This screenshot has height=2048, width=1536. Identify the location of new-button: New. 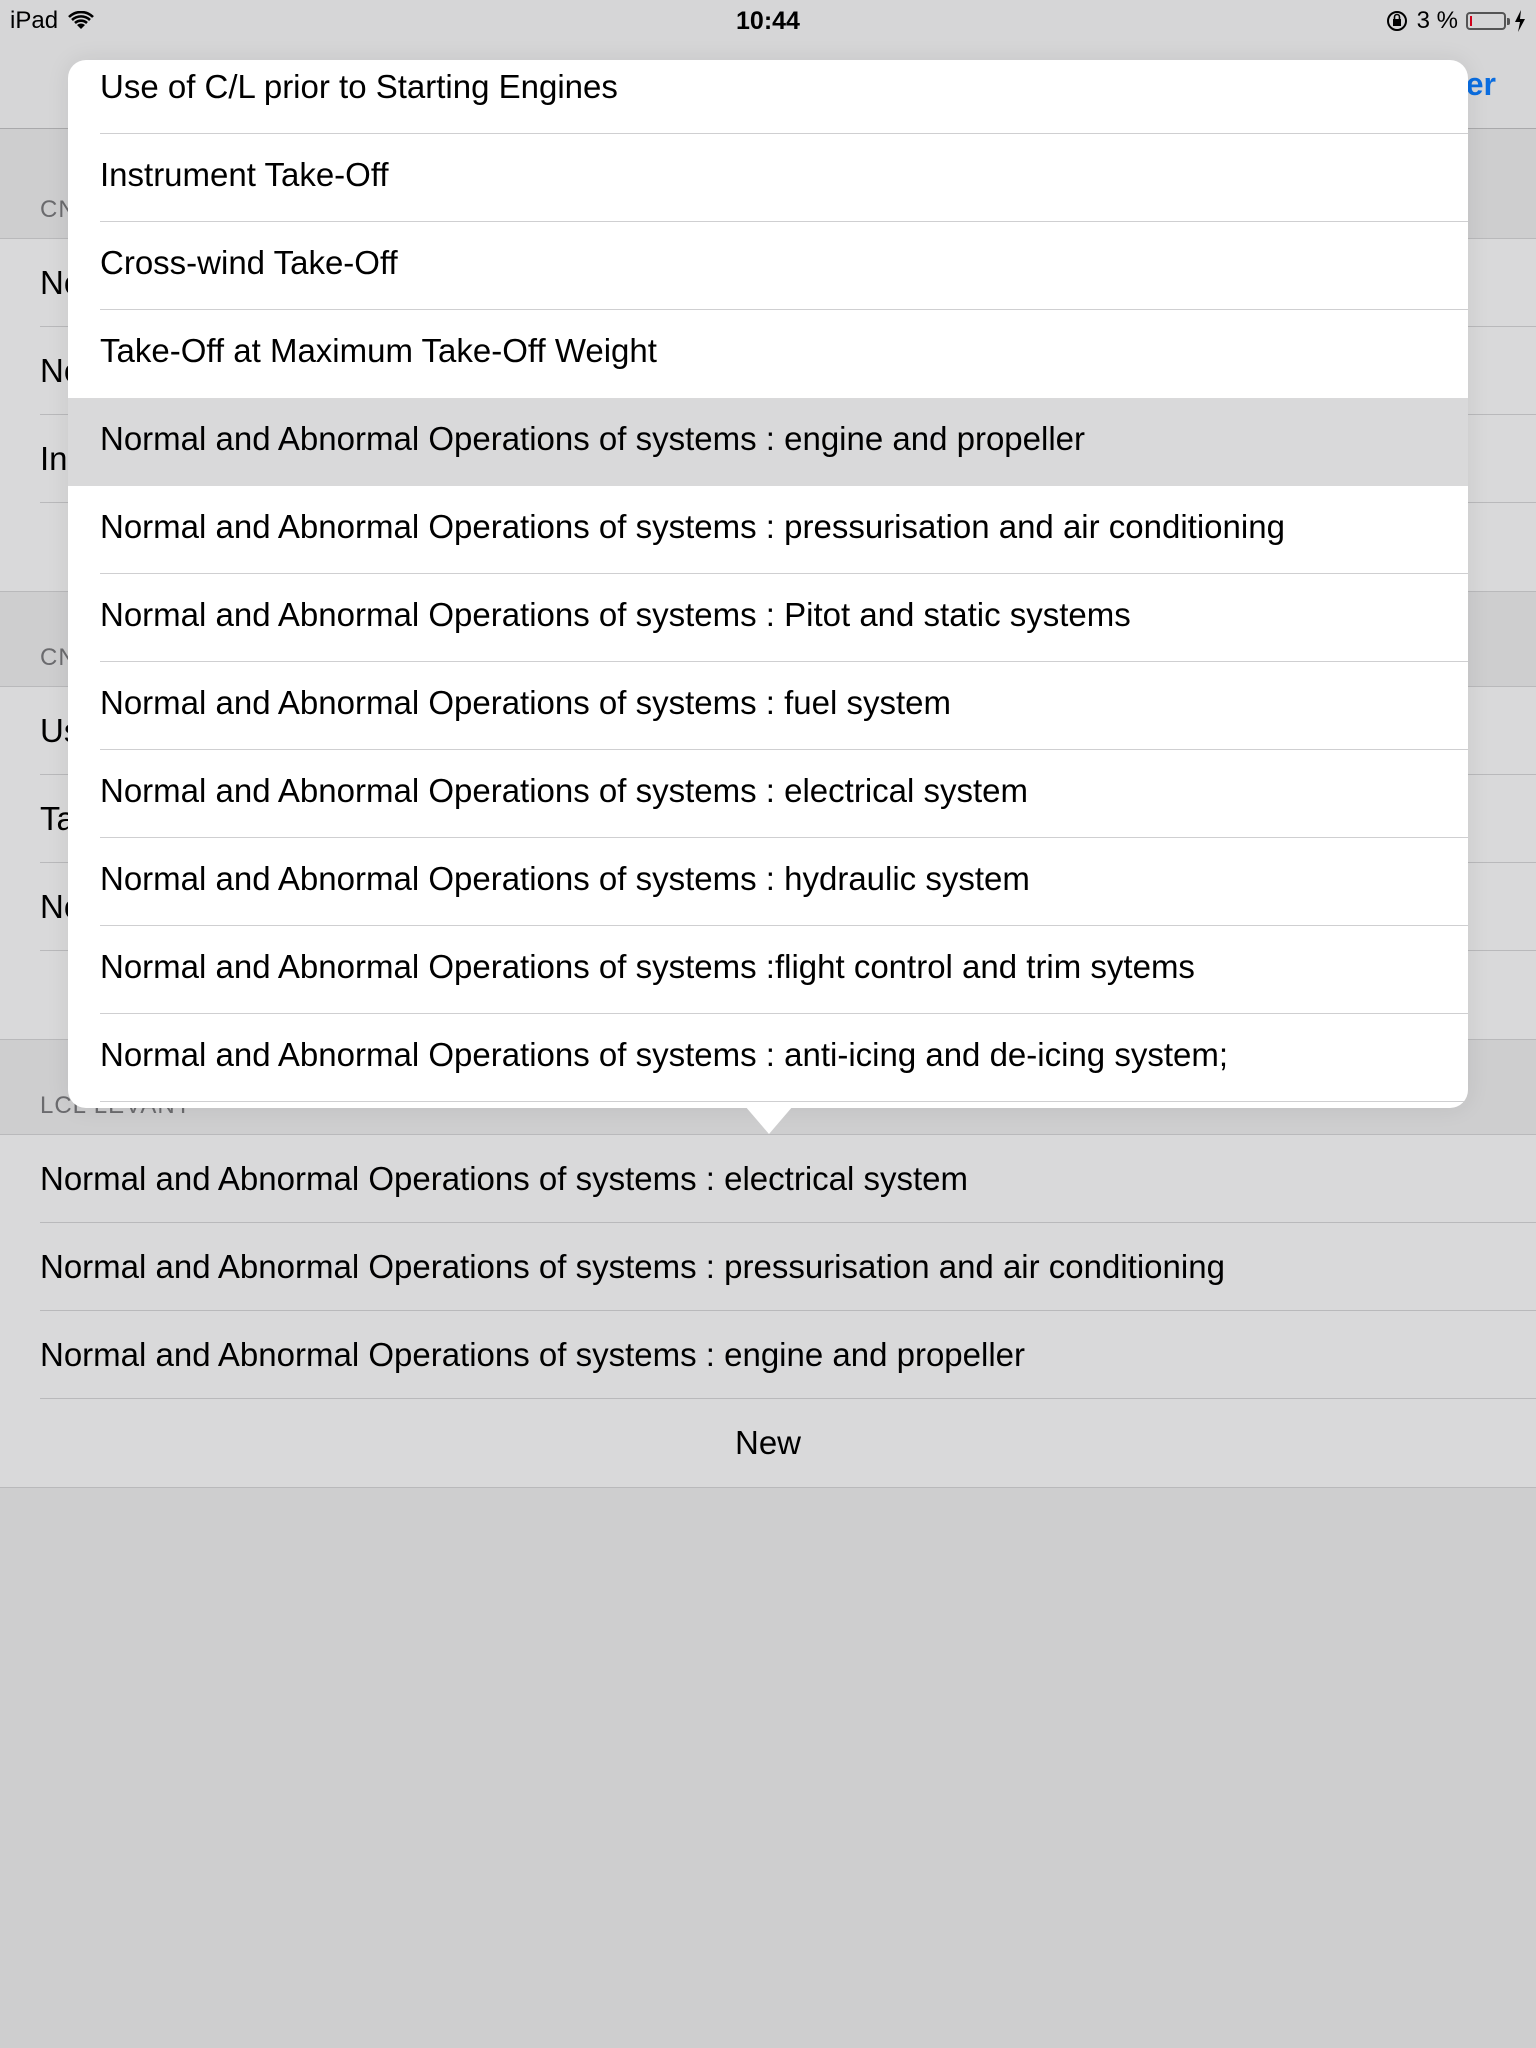
(768, 1443).